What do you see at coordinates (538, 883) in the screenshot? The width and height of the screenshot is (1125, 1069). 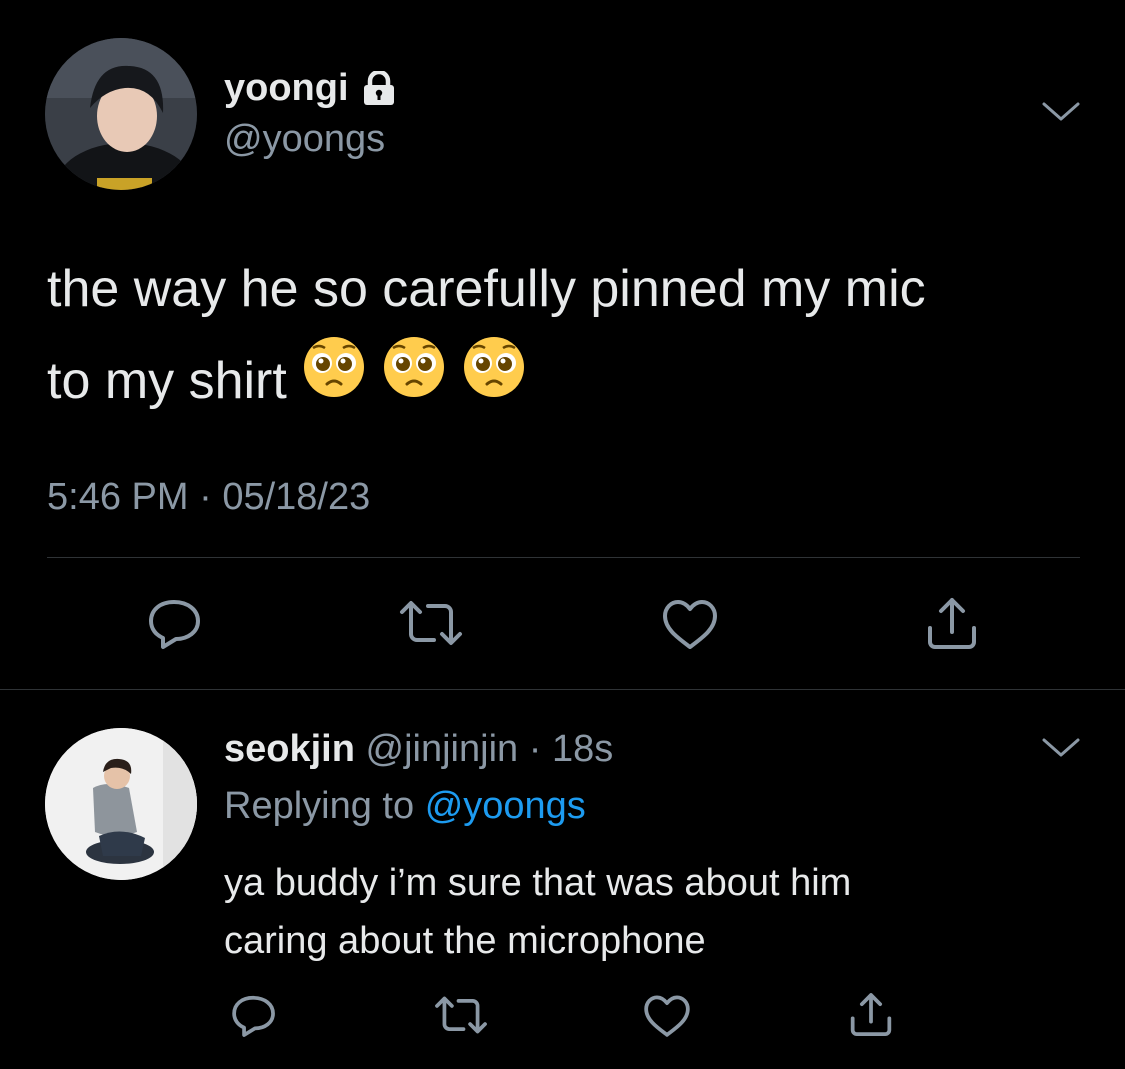 I see `reply-text-line1: ya buddy i’m sure that was about him` at bounding box center [538, 883].